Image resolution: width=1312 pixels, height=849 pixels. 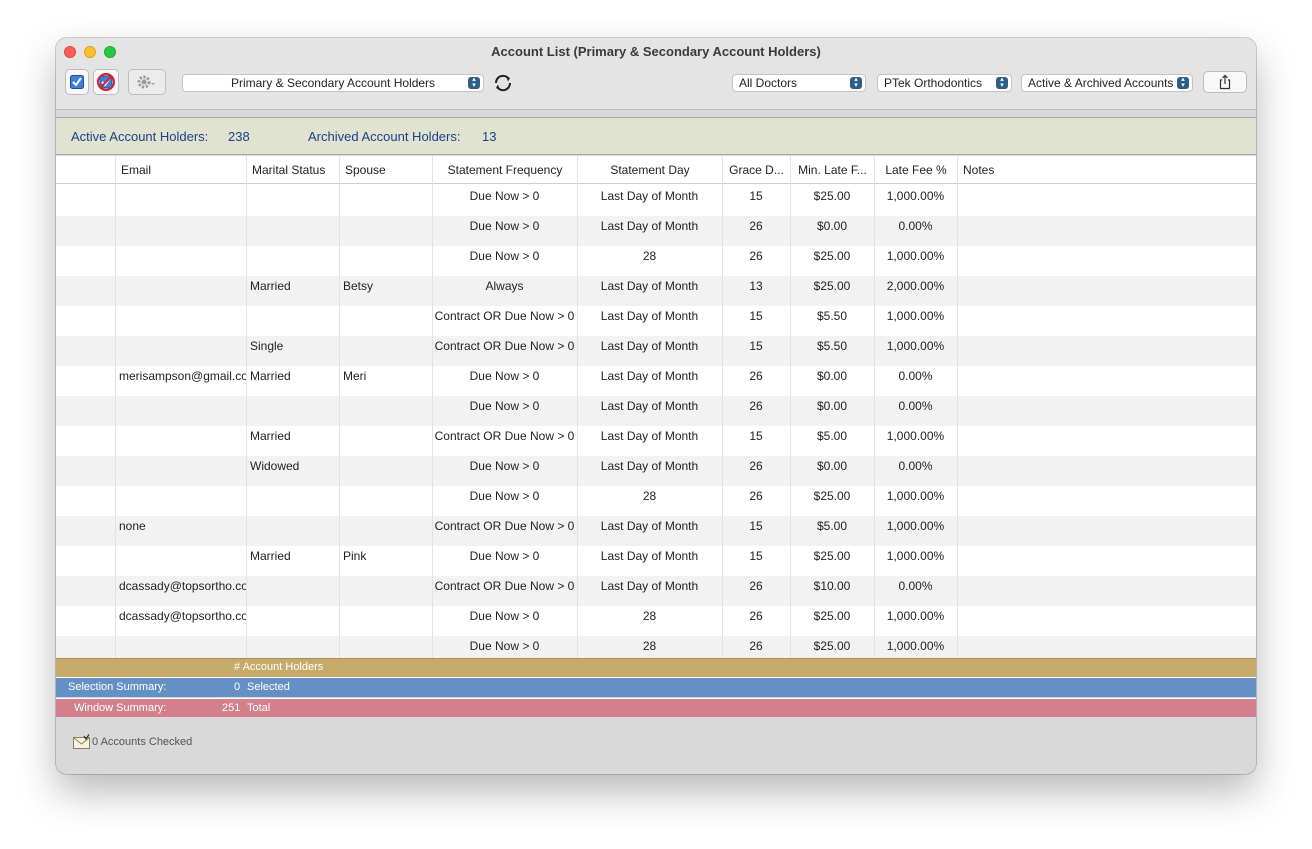 What do you see at coordinates (140, 136) in the screenshot?
I see `active-holders-label: Active Account Holders:` at bounding box center [140, 136].